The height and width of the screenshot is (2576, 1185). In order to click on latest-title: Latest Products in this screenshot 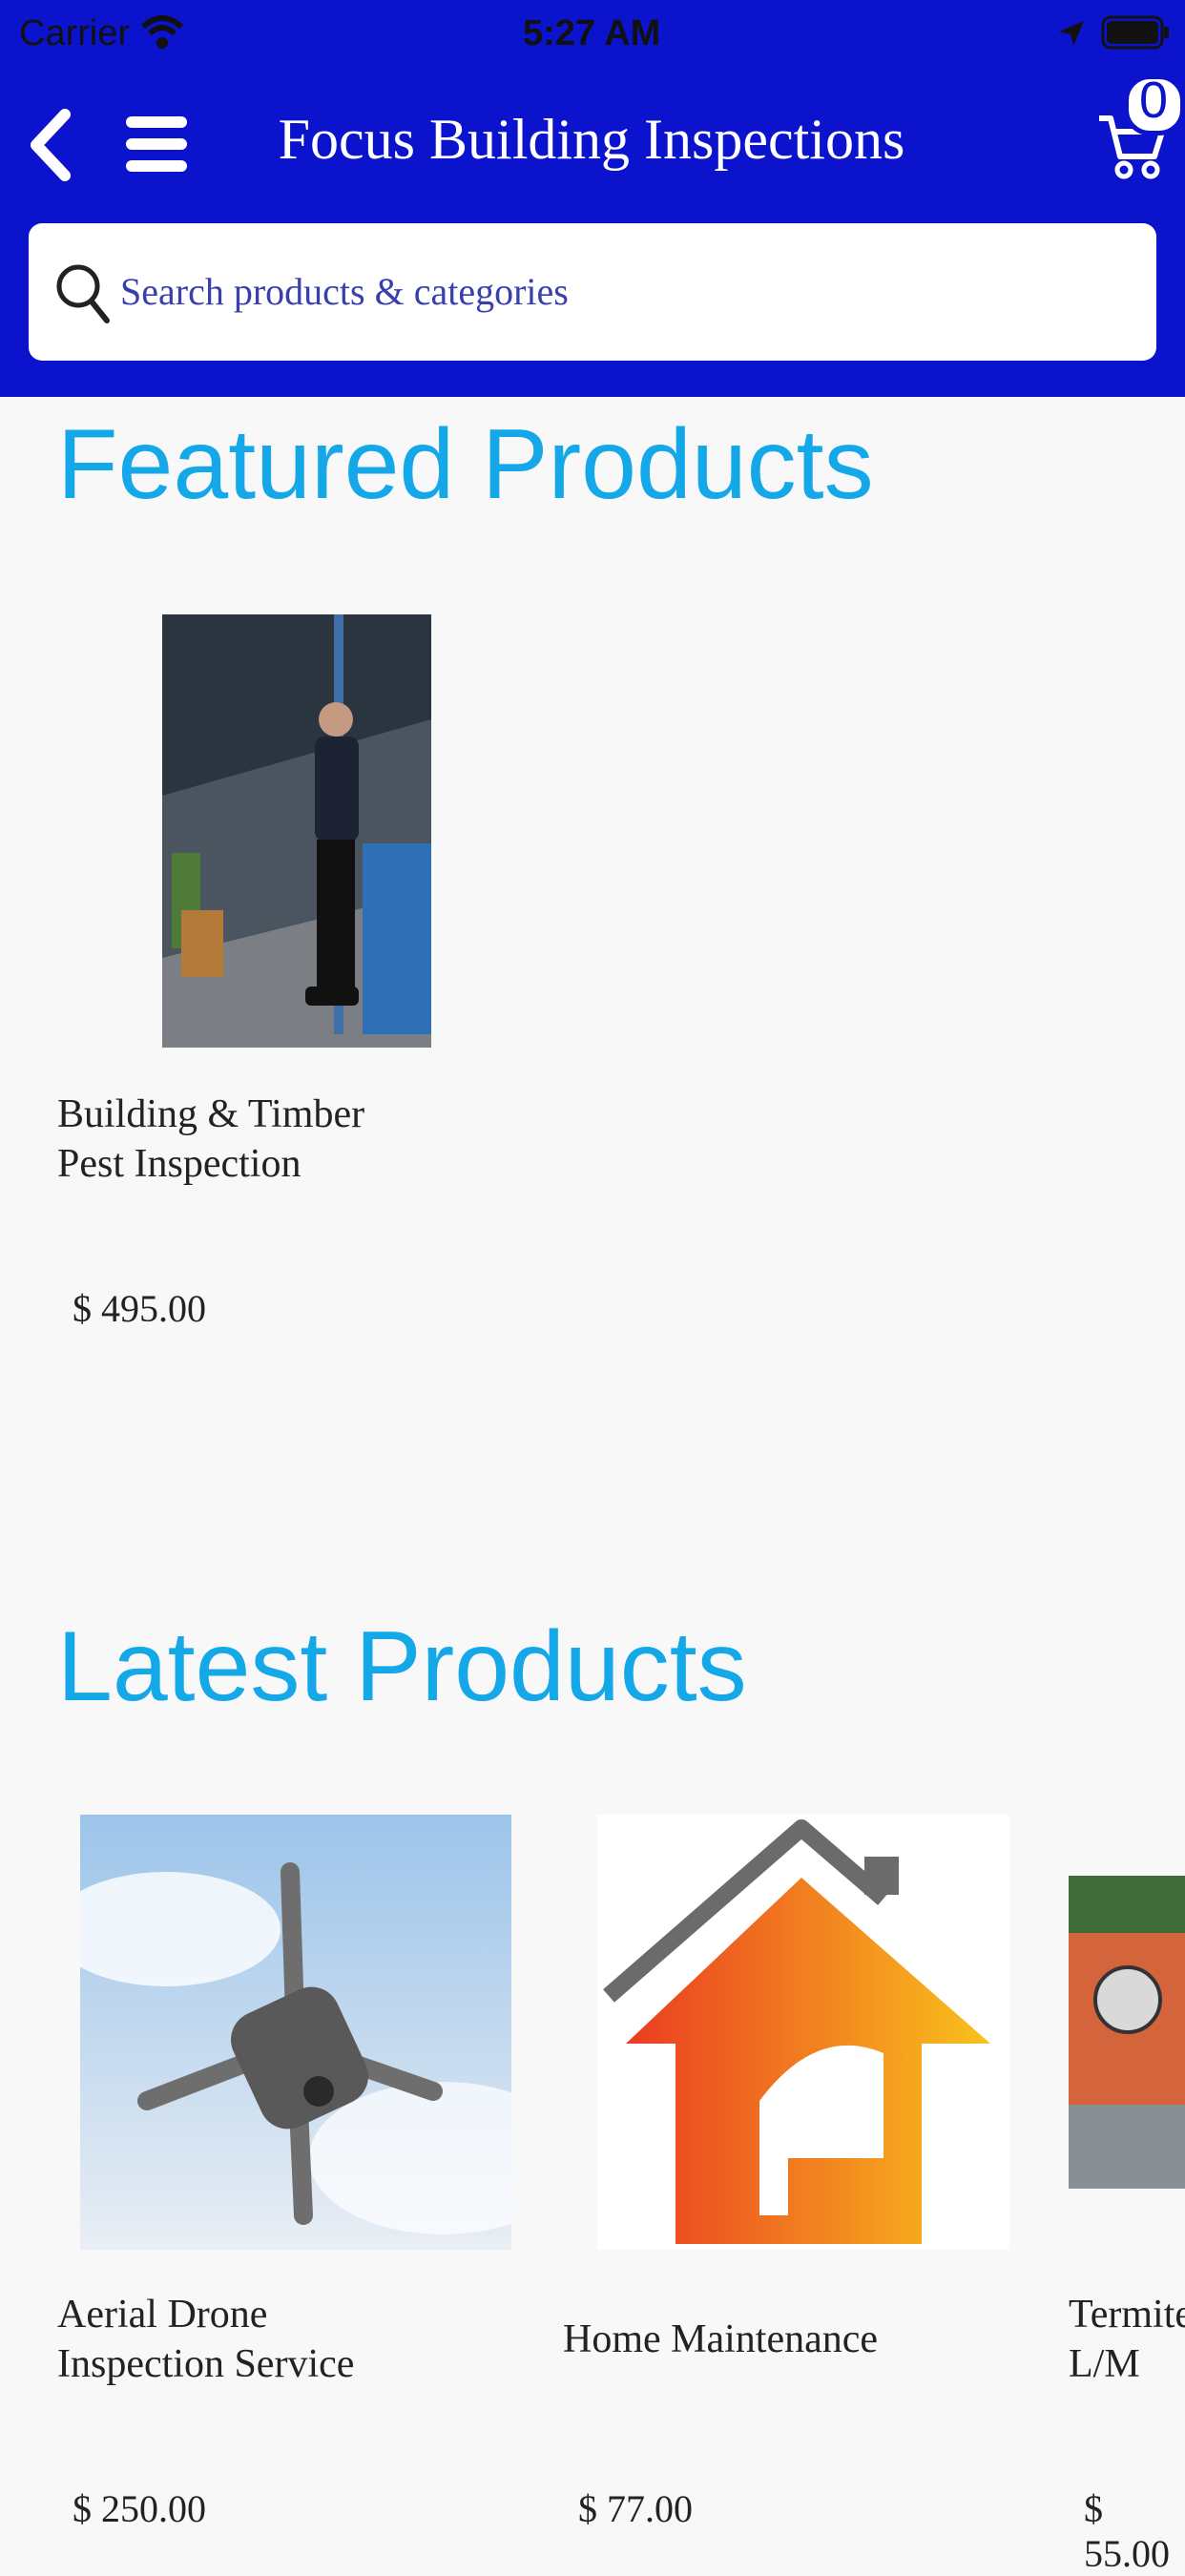, I will do `click(402, 1666)`.